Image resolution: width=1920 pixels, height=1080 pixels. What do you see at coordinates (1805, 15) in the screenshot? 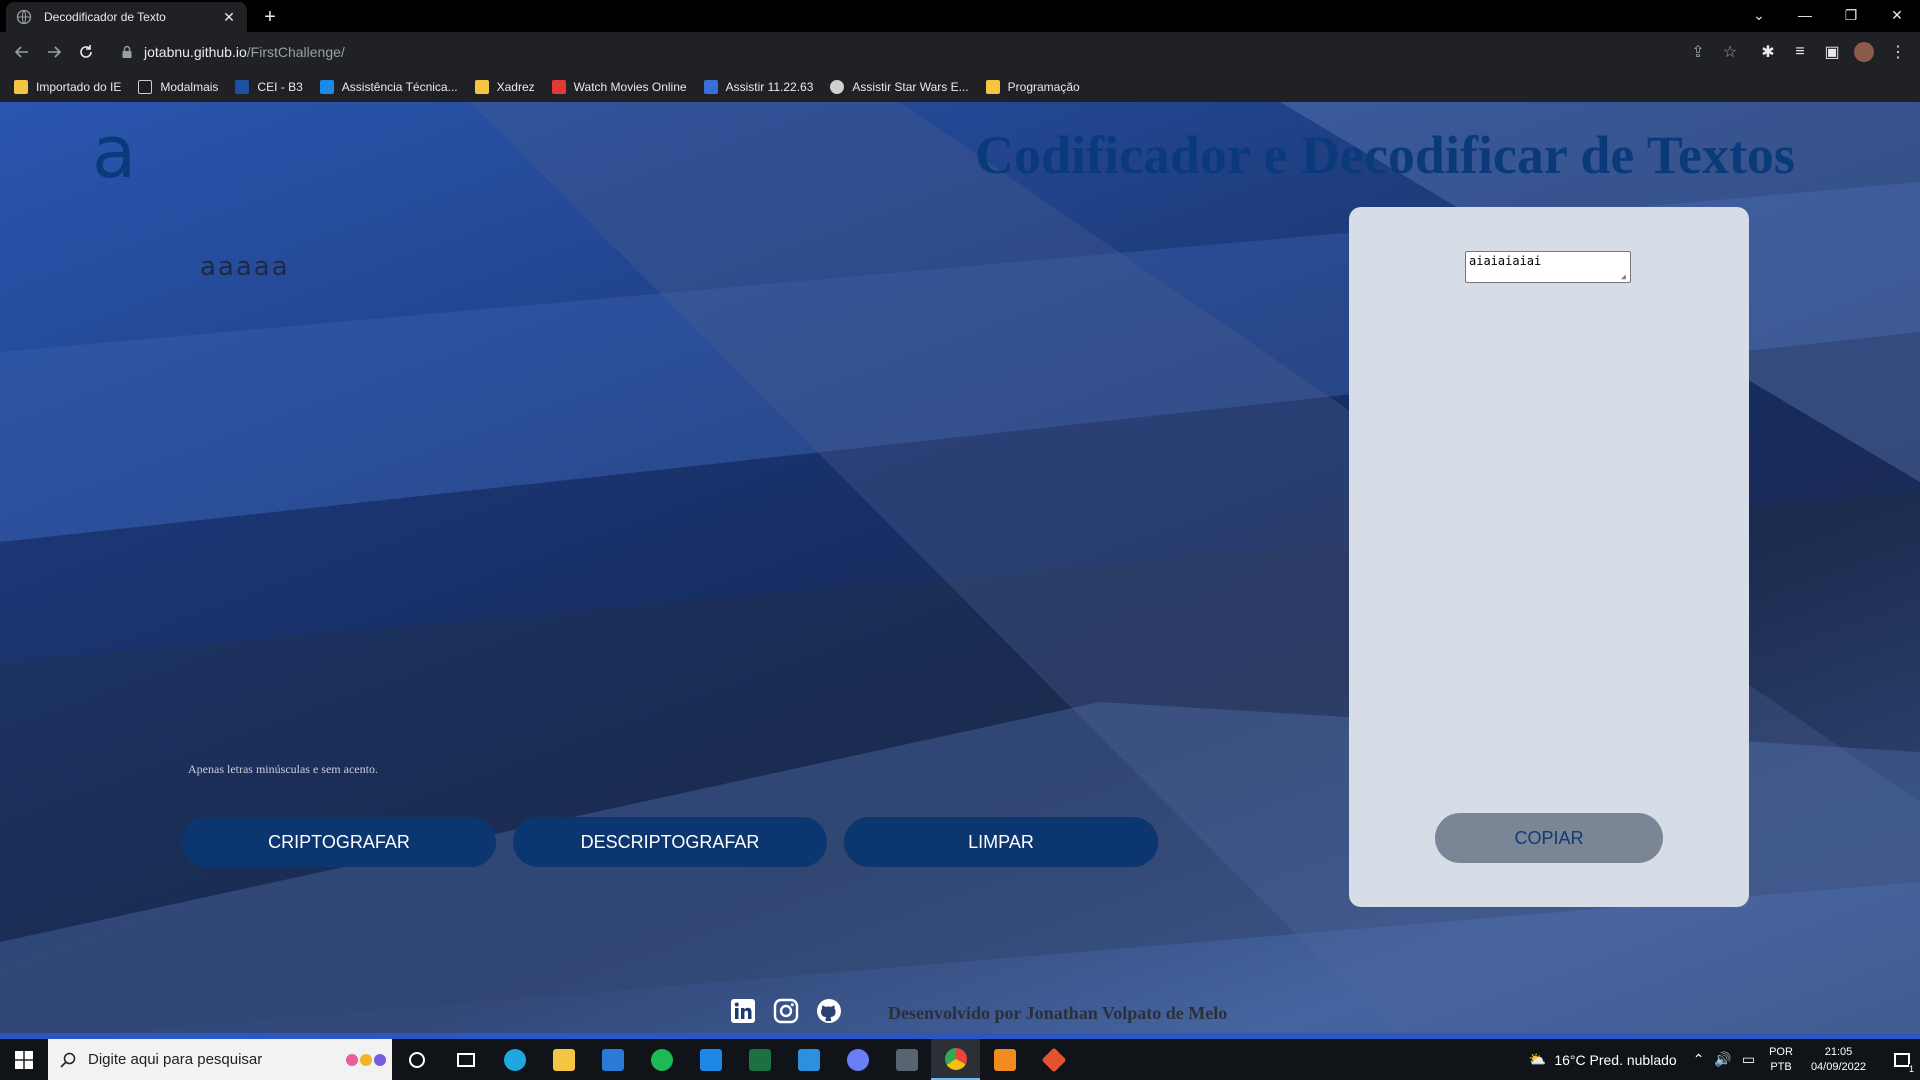
I see `minimize-button: —` at bounding box center [1805, 15].